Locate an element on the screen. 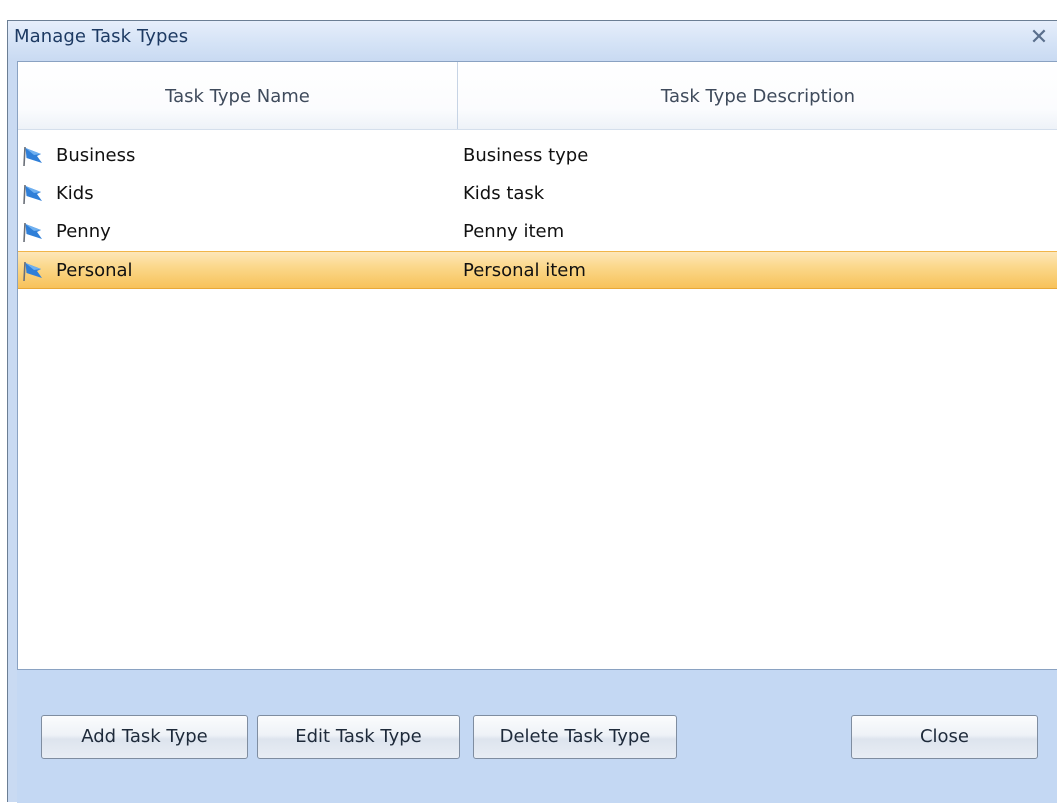 The width and height of the screenshot is (1057, 803). edit-task-type-button: Edit Task Type is located at coordinates (358, 737).